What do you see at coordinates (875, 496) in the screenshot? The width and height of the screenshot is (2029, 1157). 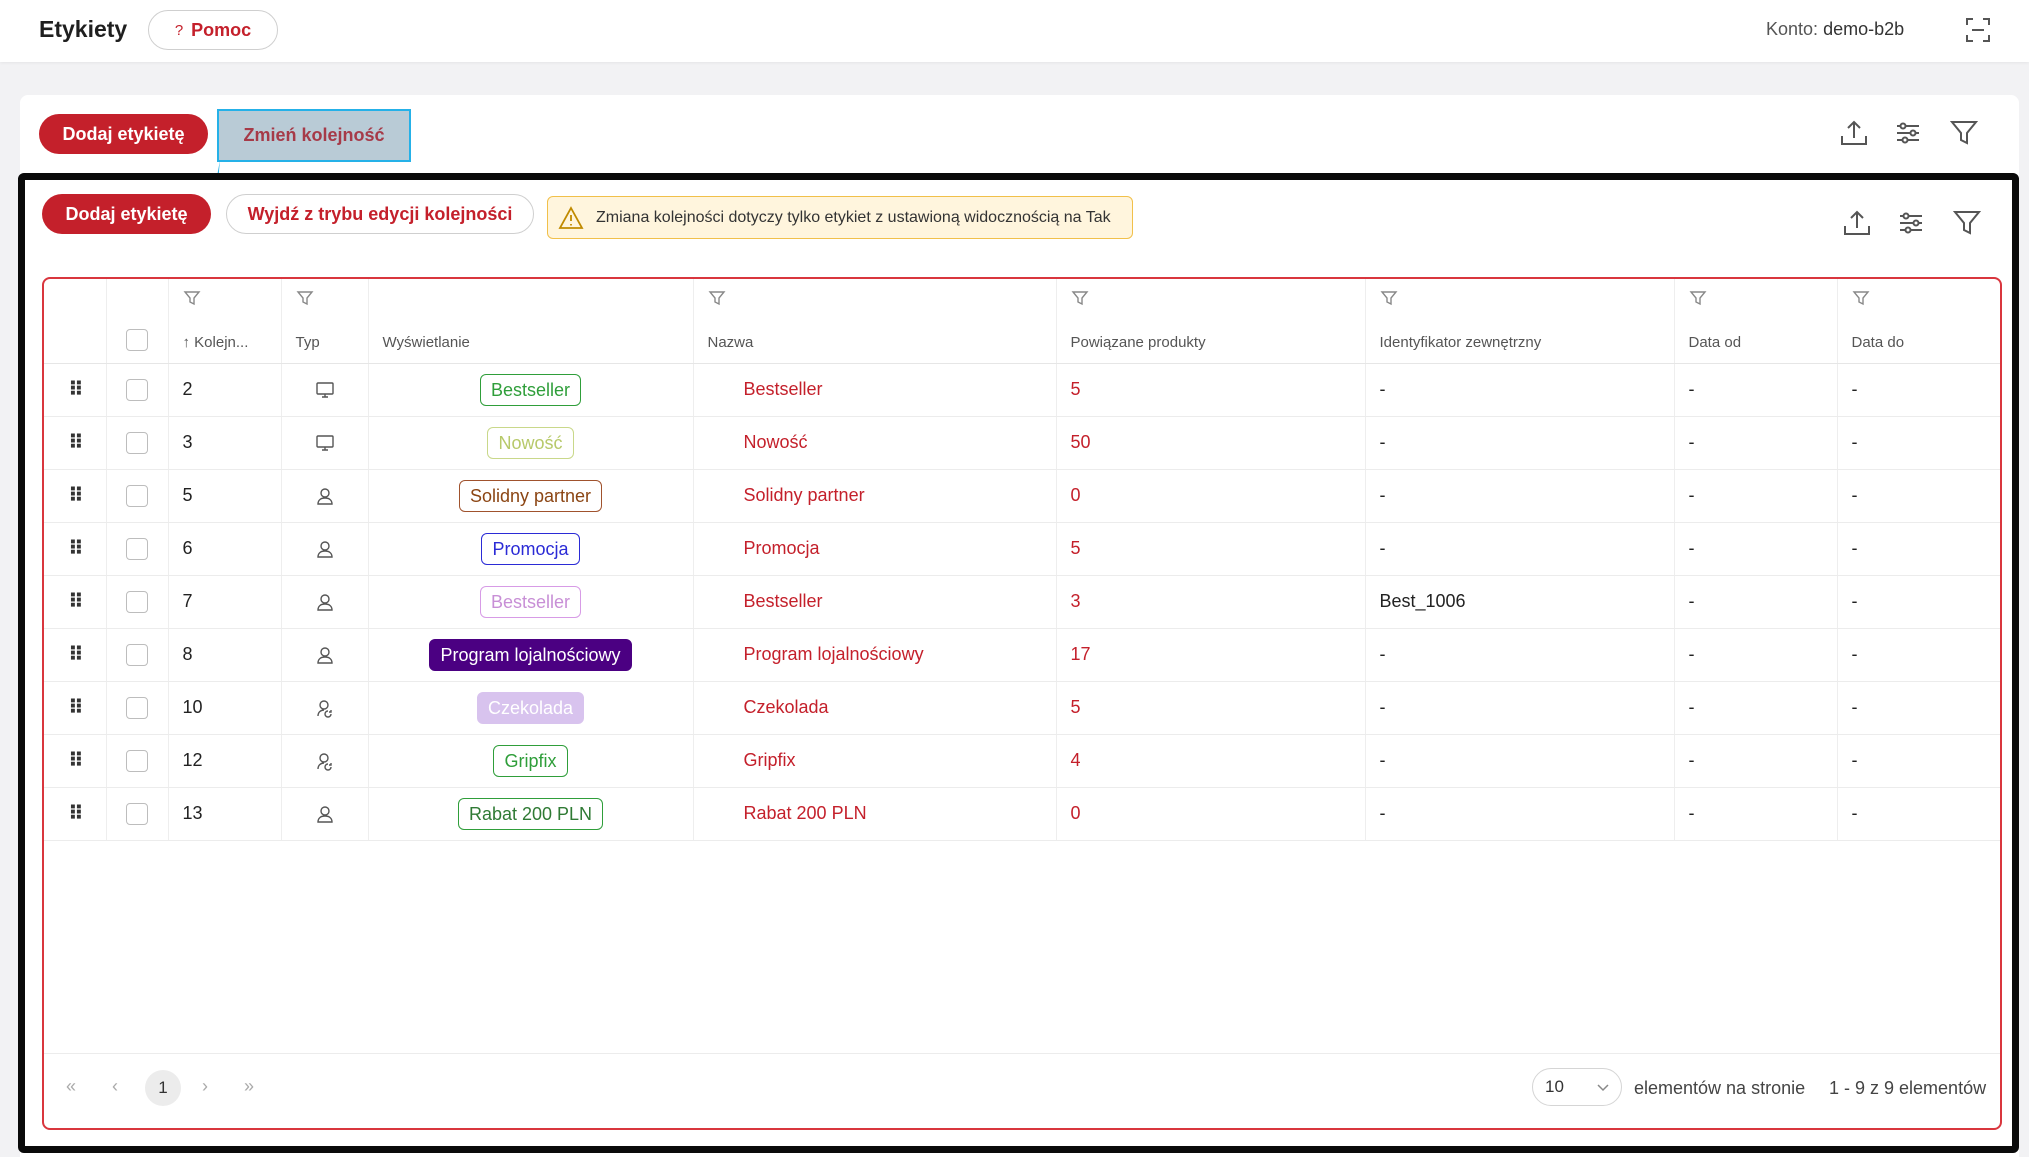 I see `label-name-link: Solidny partner` at bounding box center [875, 496].